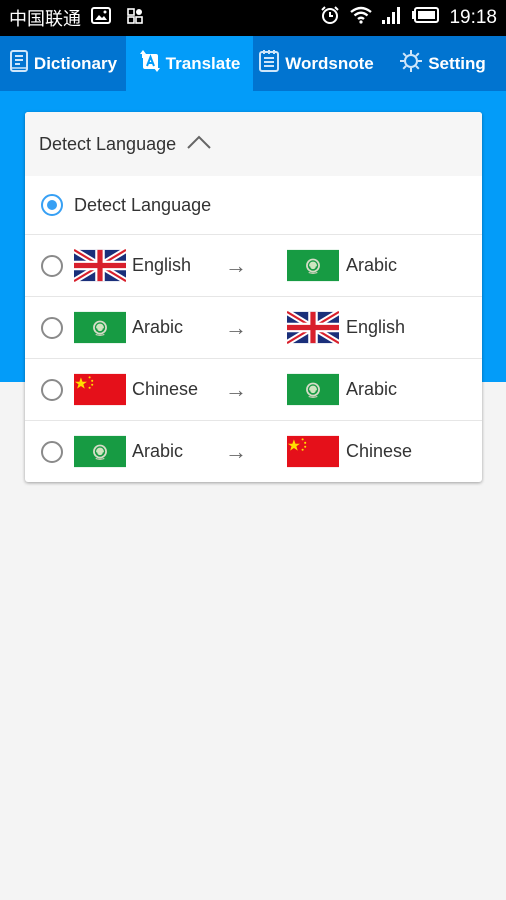  I want to click on tab-translate: Translate, so click(189, 63).